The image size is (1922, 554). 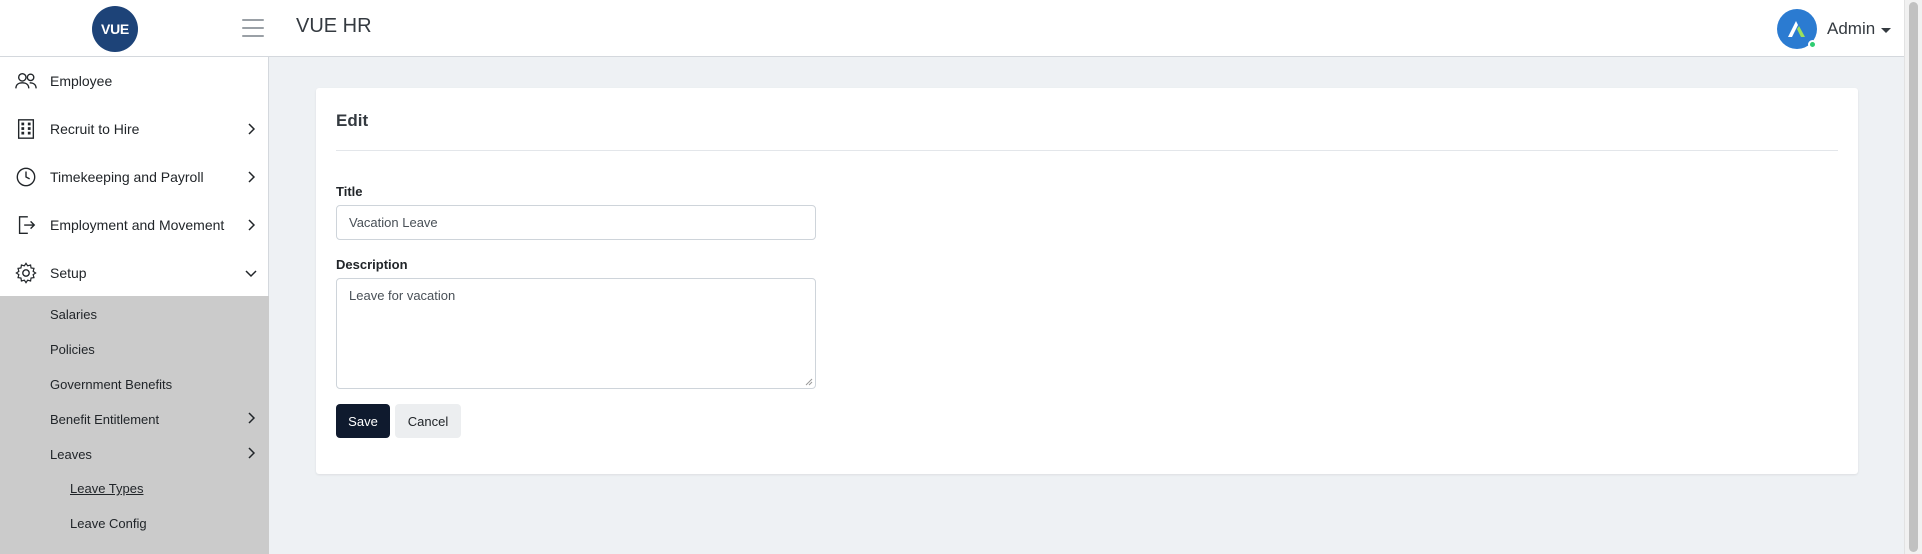 I want to click on sidebar-item-recruit-to-hire: Recruit to Hire, so click(x=134, y=129).